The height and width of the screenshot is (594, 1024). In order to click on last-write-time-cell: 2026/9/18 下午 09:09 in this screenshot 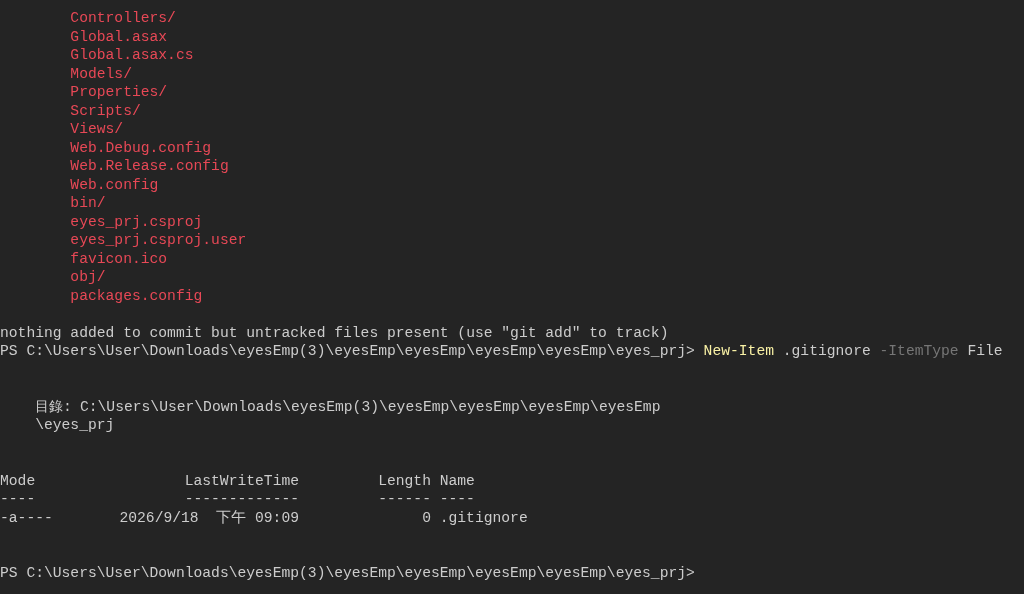, I will do `click(209, 517)`.